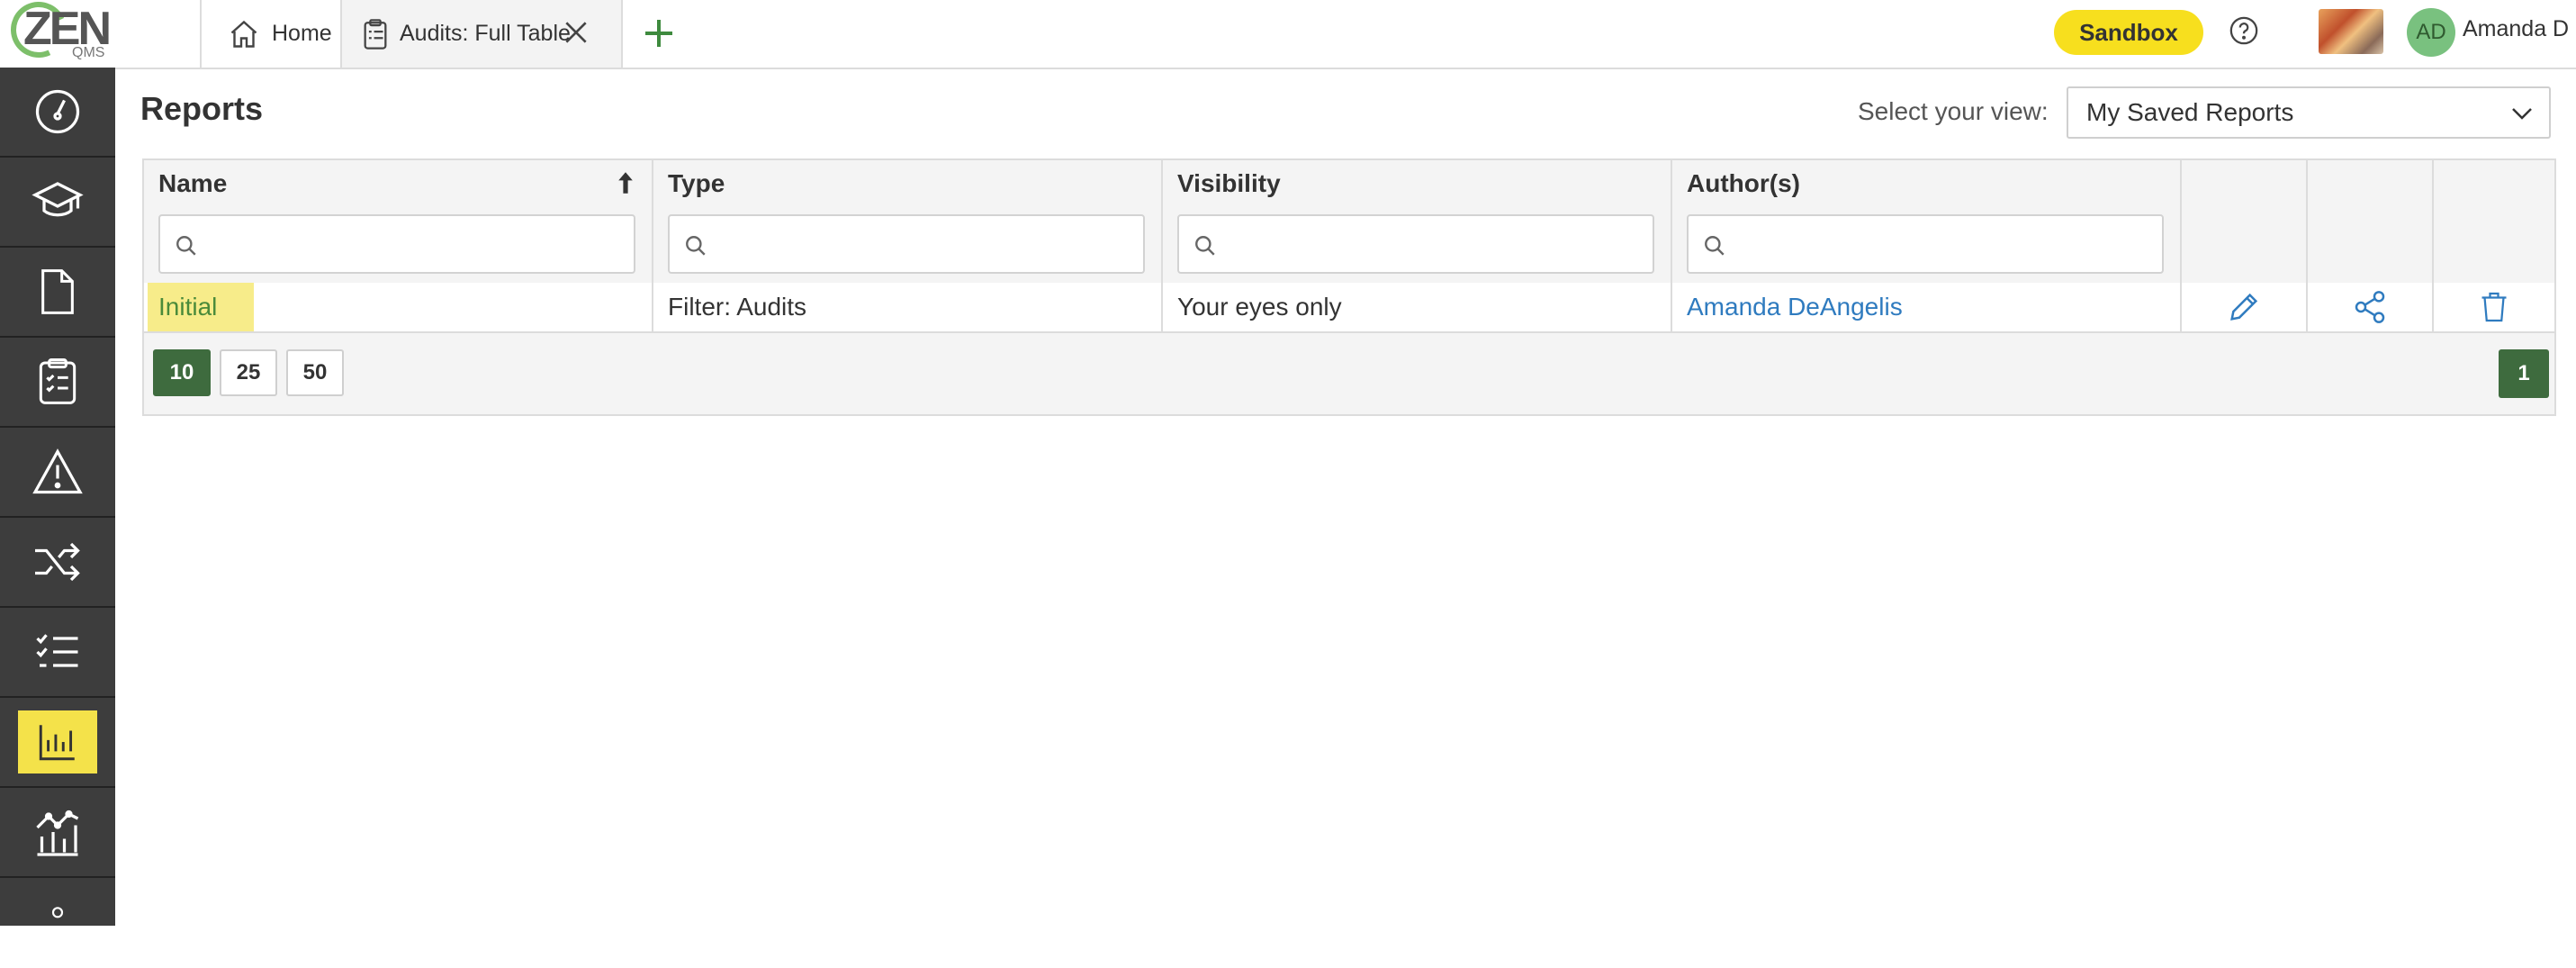 This screenshot has width=2576, height=968. Describe the element at coordinates (57, 650) in the screenshot. I see `checklist-icon` at that location.